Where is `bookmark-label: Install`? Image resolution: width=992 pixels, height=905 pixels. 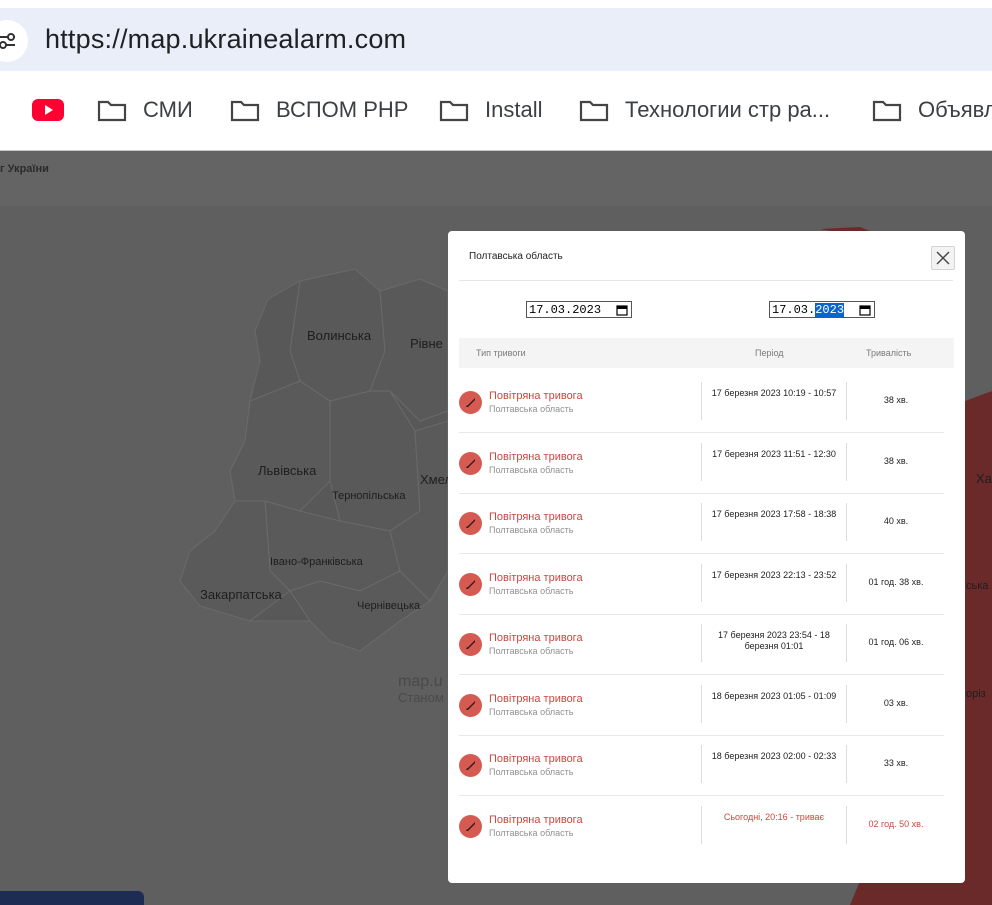
bookmark-label: Install is located at coordinates (514, 109).